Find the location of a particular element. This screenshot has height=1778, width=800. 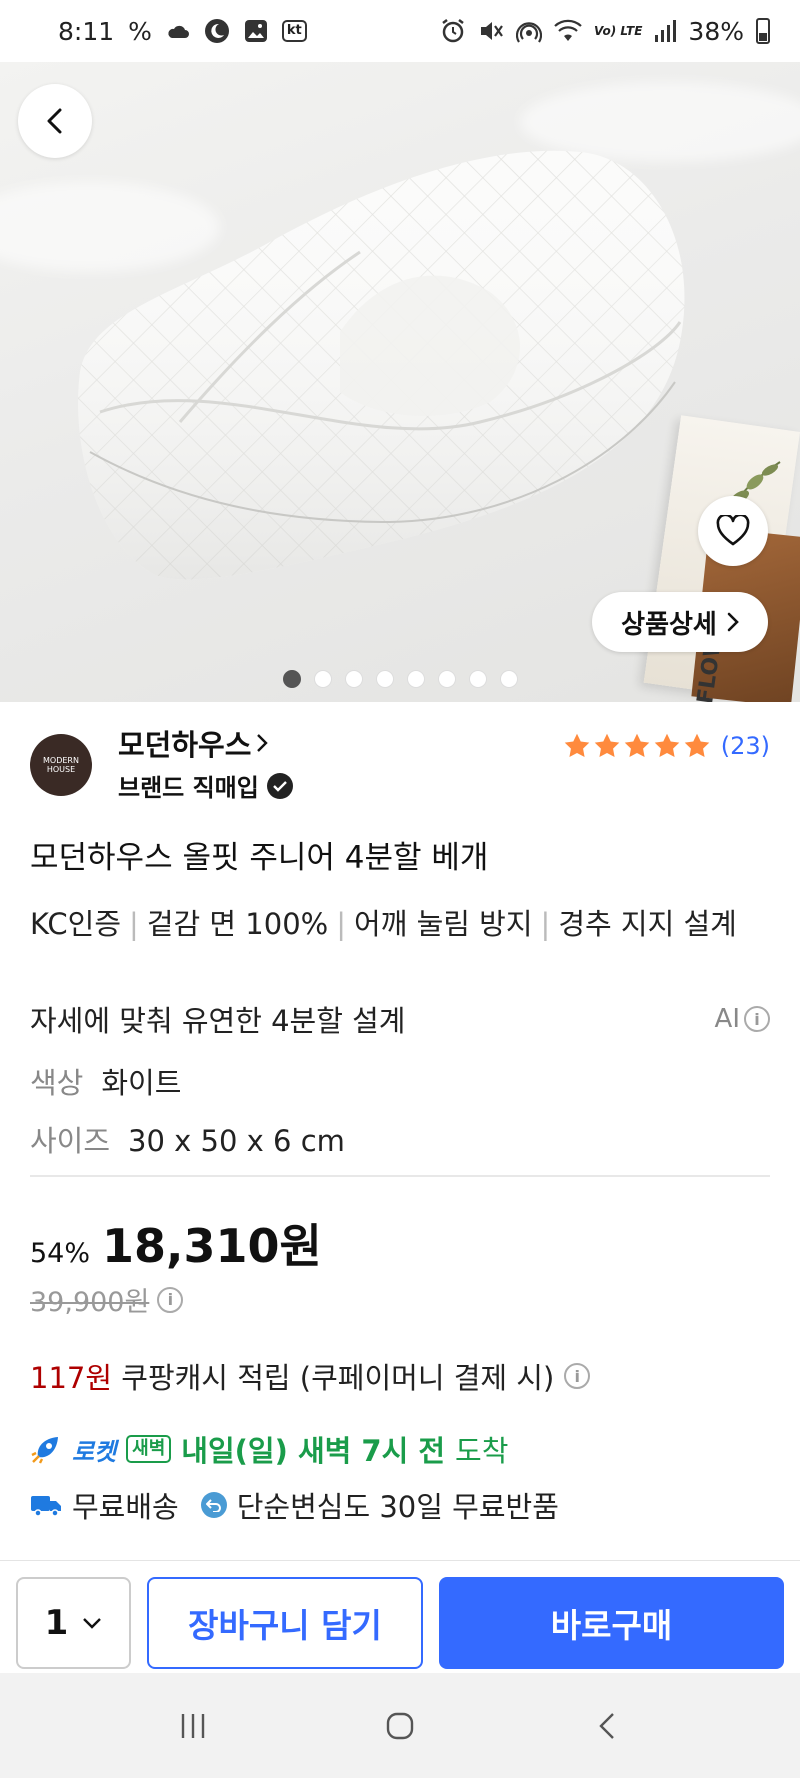

quantity-select: 1 is located at coordinates (73, 1623).